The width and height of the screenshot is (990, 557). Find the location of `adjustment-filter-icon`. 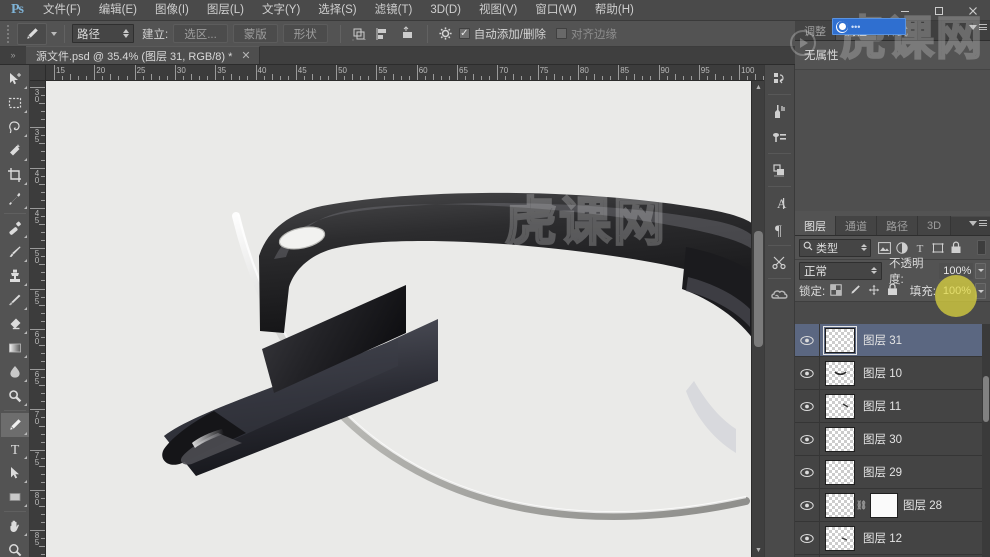

adjustment-filter-icon is located at coordinates (902, 248).